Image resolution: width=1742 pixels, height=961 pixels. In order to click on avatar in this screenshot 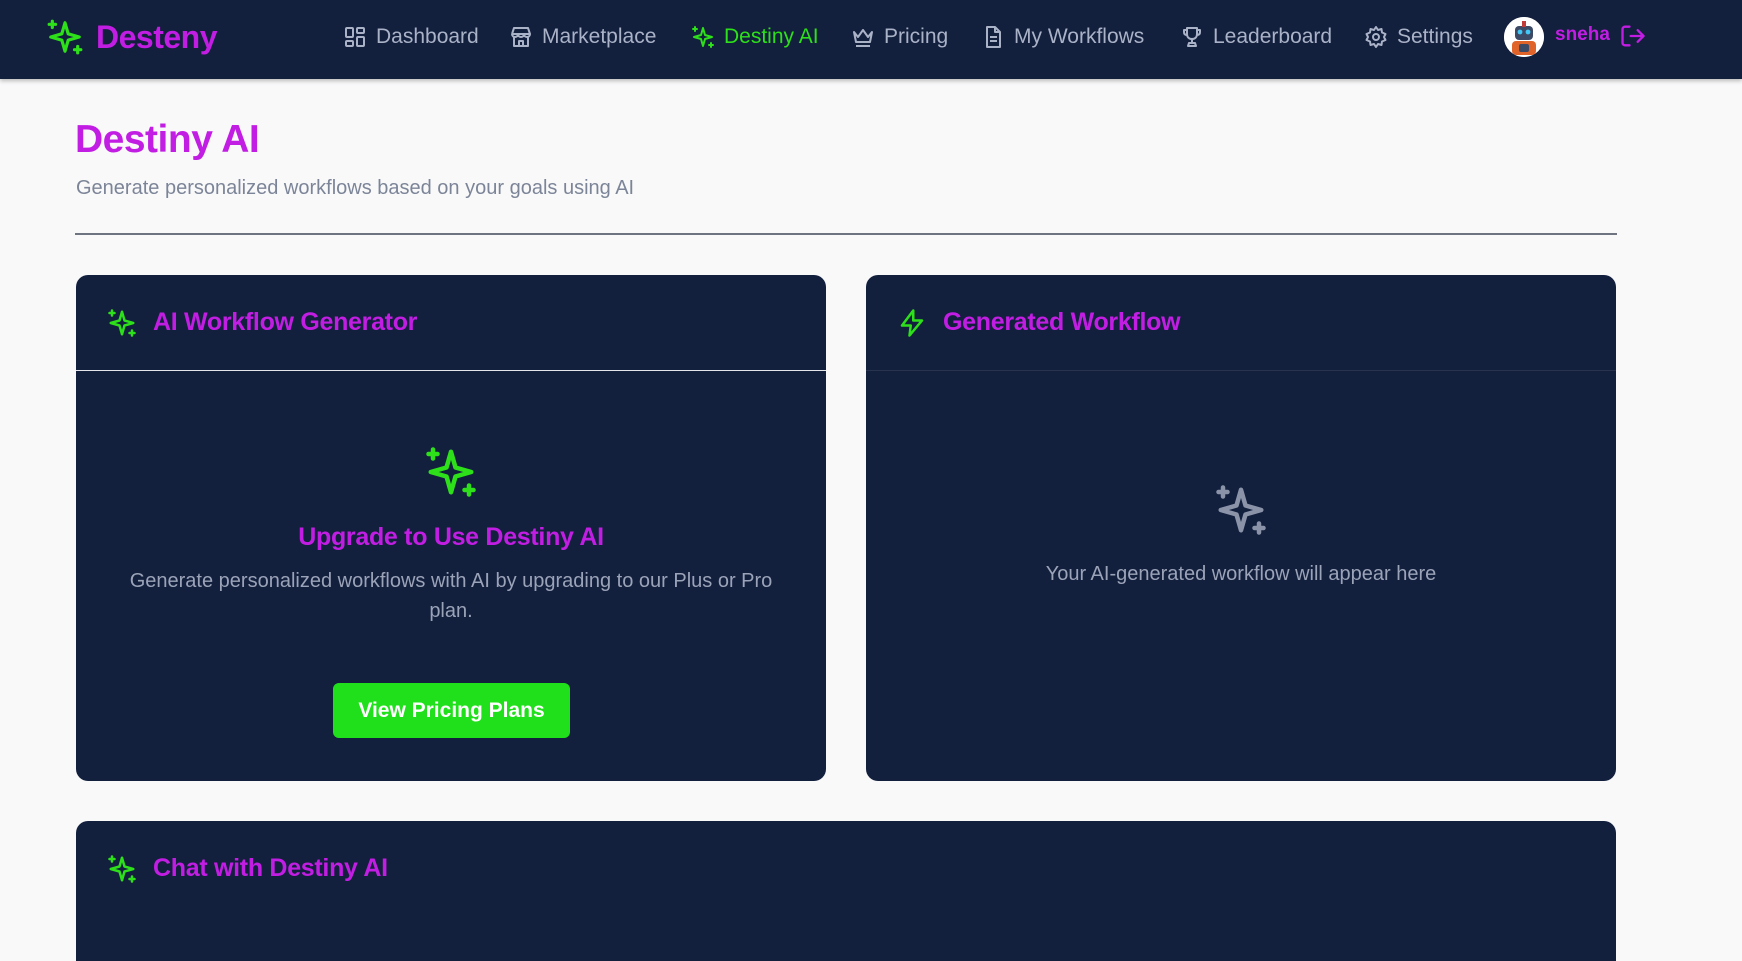, I will do `click(1524, 37)`.